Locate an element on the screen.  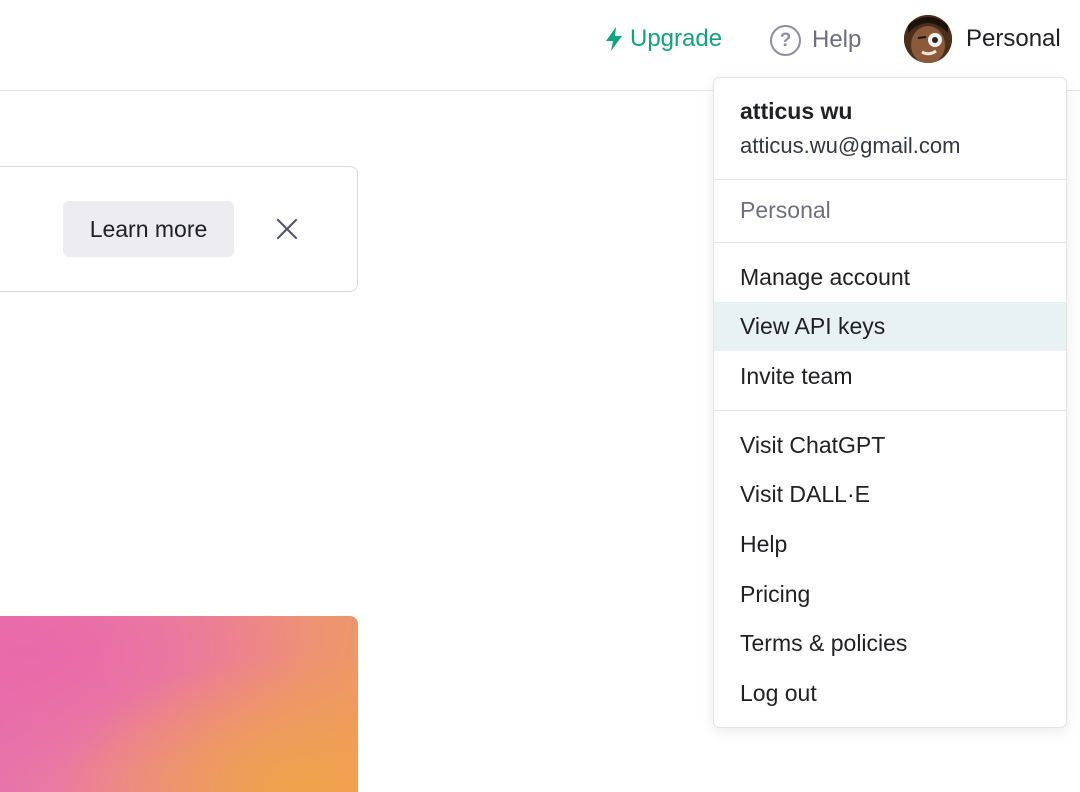
menu-item-view-api-keys: View API keys is located at coordinates (890, 326).